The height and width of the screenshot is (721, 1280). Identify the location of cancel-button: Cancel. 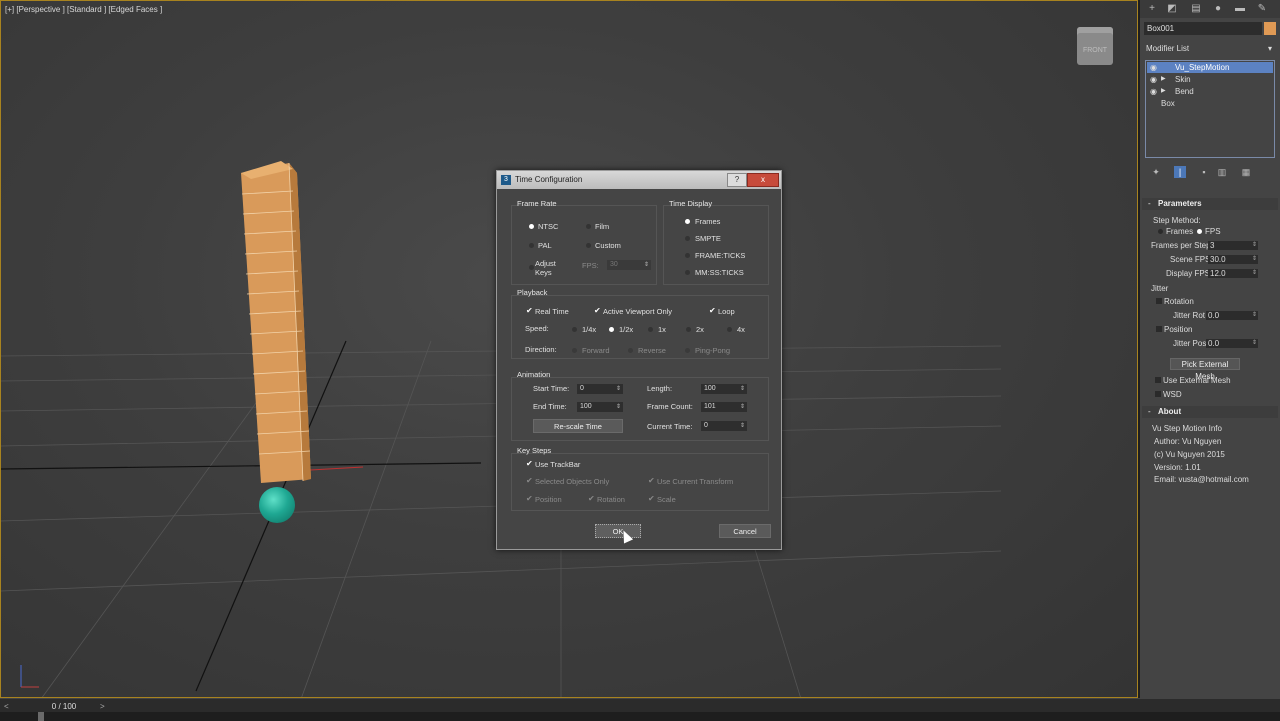
(745, 531).